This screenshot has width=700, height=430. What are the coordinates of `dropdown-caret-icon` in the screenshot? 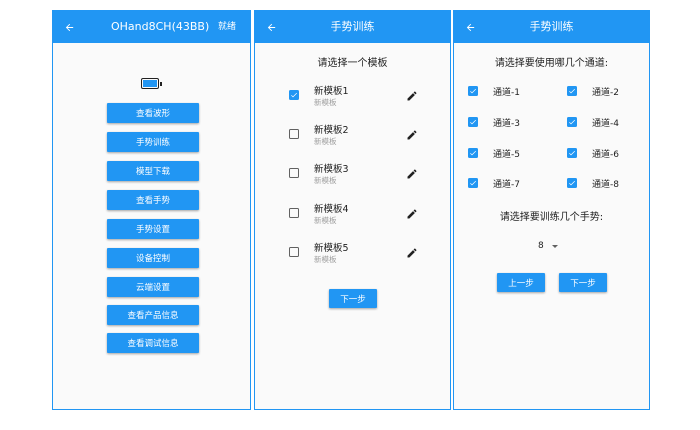 It's located at (554, 246).